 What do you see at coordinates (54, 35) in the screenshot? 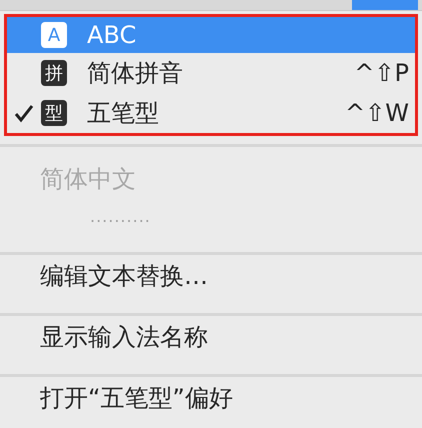
I see `input-source-icon: A` at bounding box center [54, 35].